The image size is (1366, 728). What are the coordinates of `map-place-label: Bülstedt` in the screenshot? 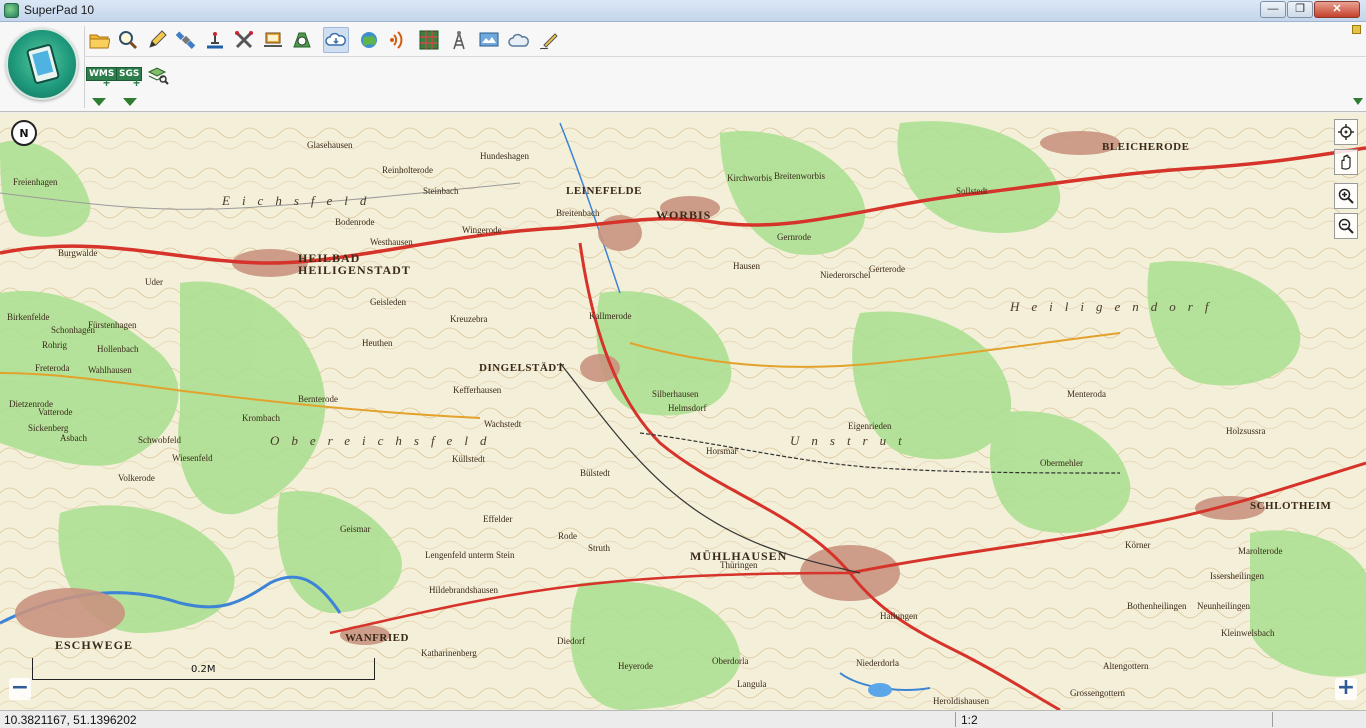 It's located at (595, 473).